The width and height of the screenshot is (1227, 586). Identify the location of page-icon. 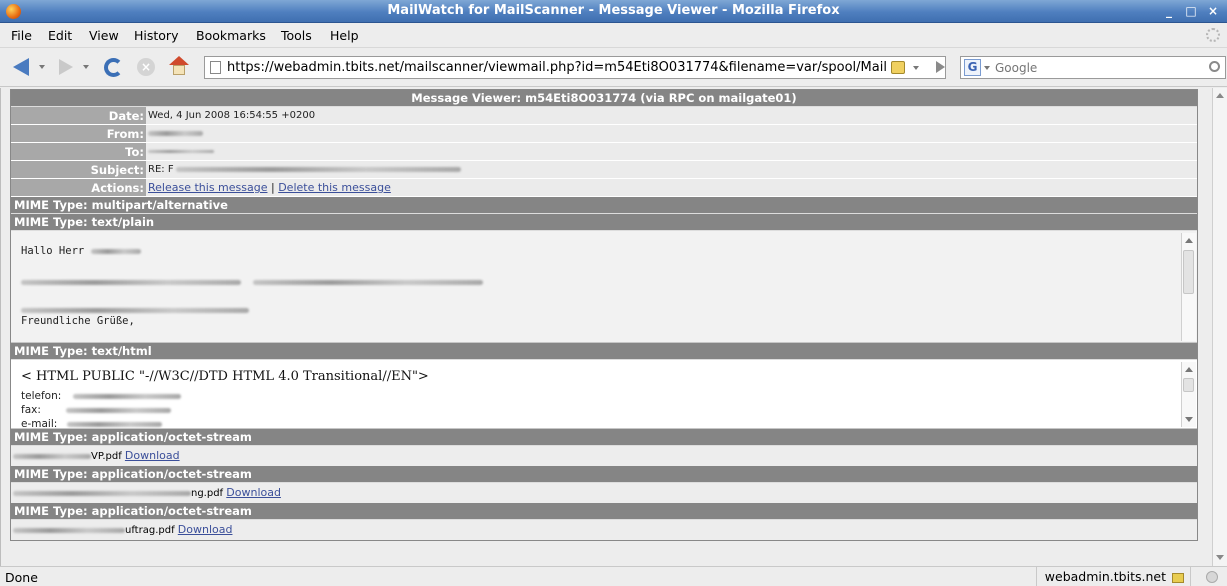
(215, 67).